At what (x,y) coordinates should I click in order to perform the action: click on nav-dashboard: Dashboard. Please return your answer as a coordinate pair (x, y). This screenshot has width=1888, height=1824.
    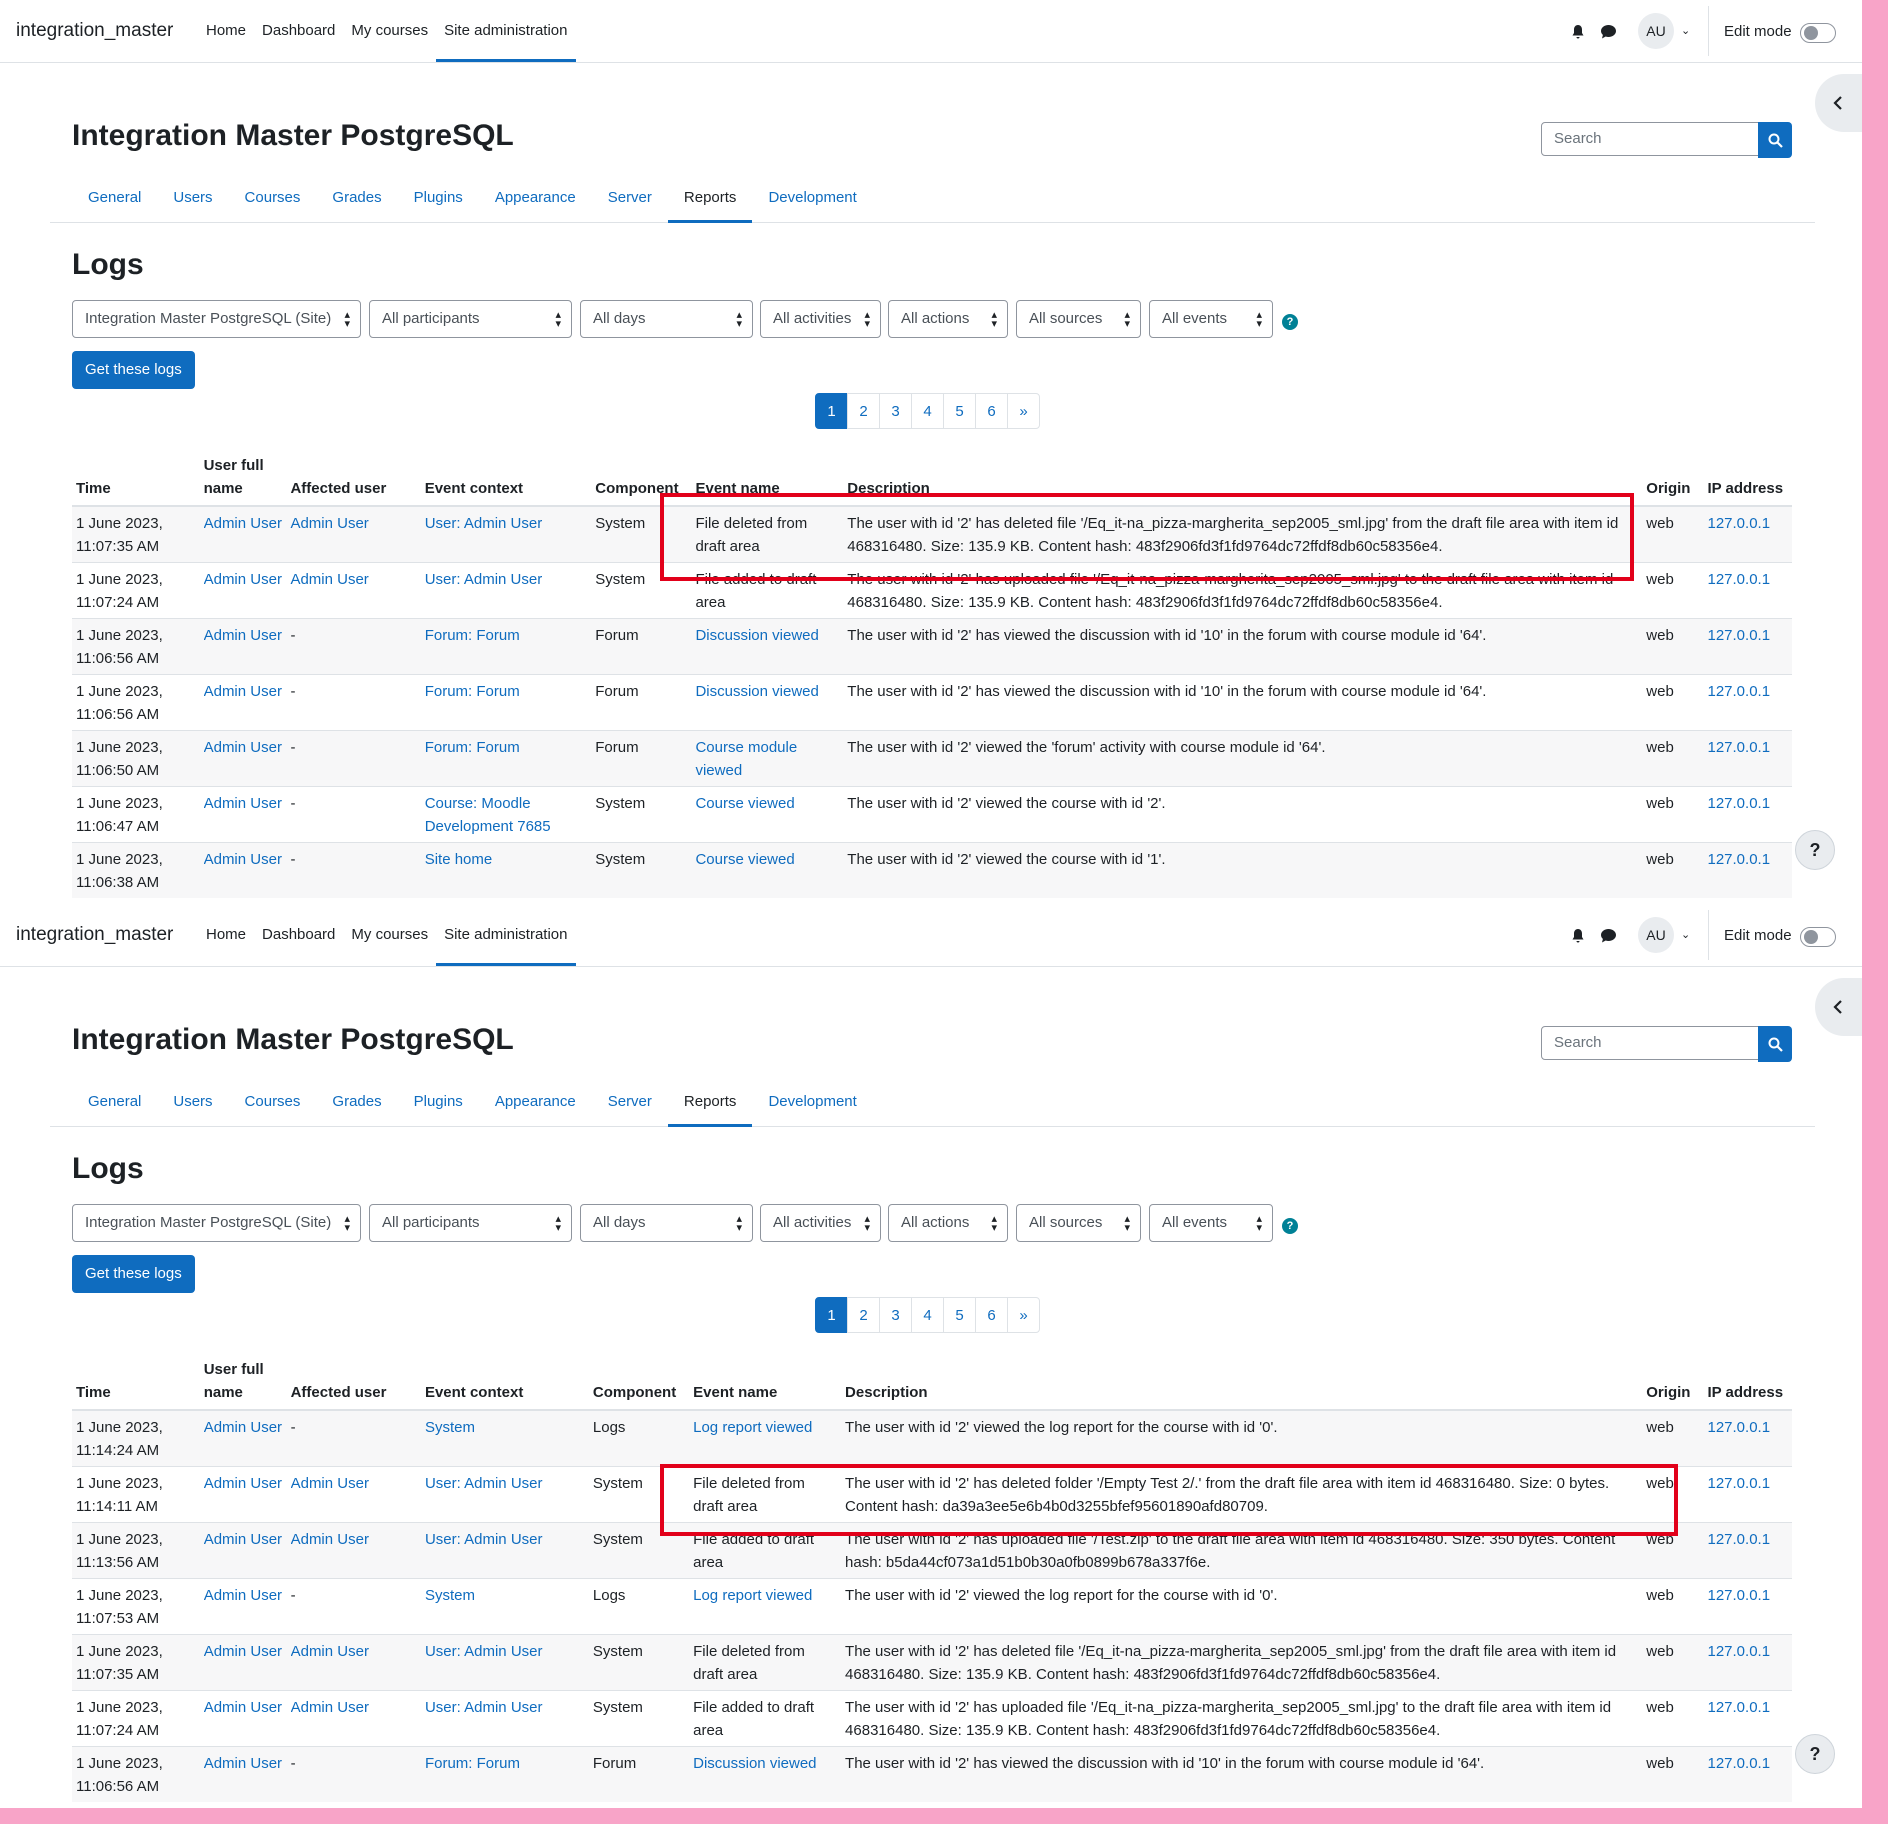
    Looking at the image, I should click on (298, 31).